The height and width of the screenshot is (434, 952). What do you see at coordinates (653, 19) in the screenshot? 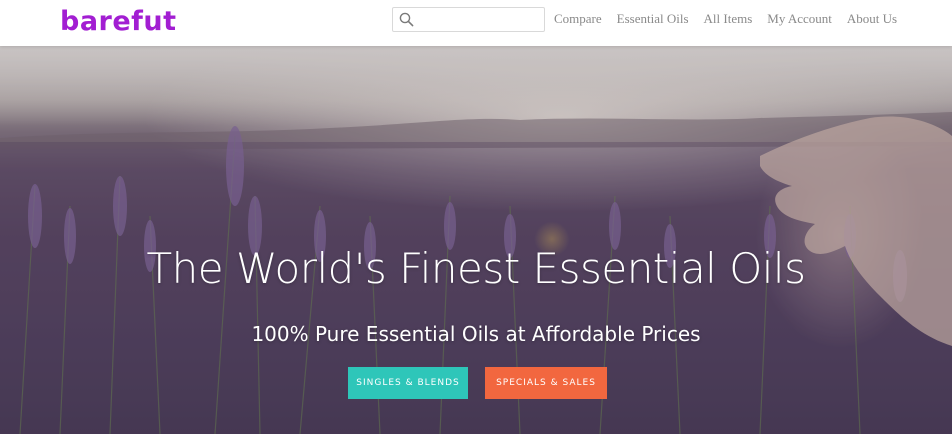
I see `nav-essential-oils: Essential Oils` at bounding box center [653, 19].